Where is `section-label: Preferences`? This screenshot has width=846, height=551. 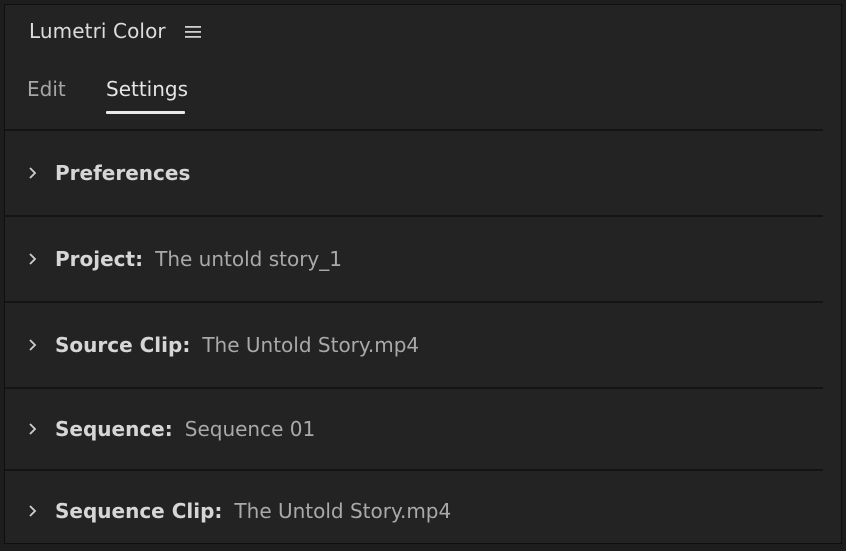 section-label: Preferences is located at coordinates (123, 173).